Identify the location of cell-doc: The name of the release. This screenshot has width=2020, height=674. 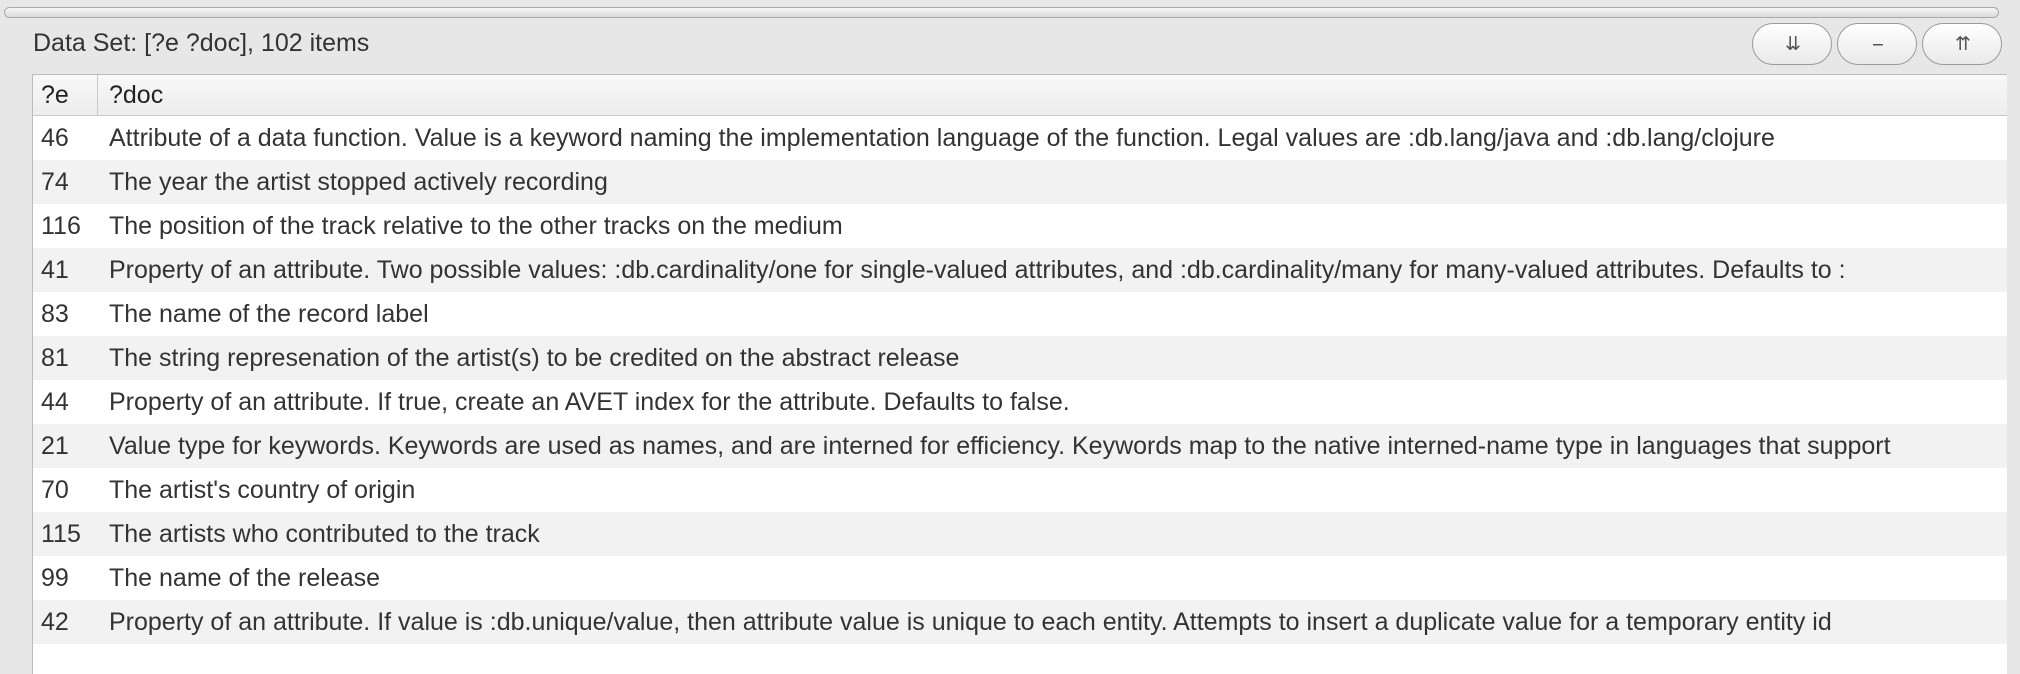
(244, 577).